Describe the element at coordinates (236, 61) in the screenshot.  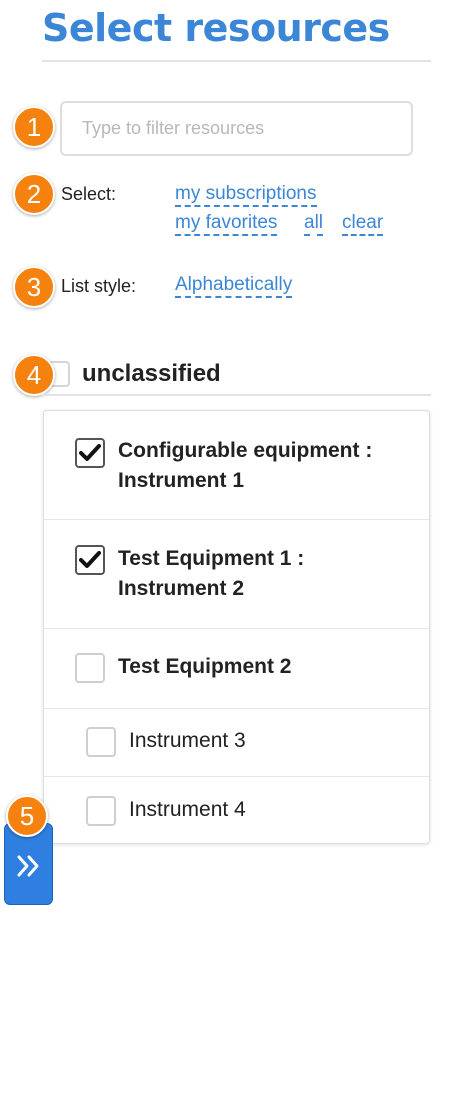
I see `title-divider` at that location.